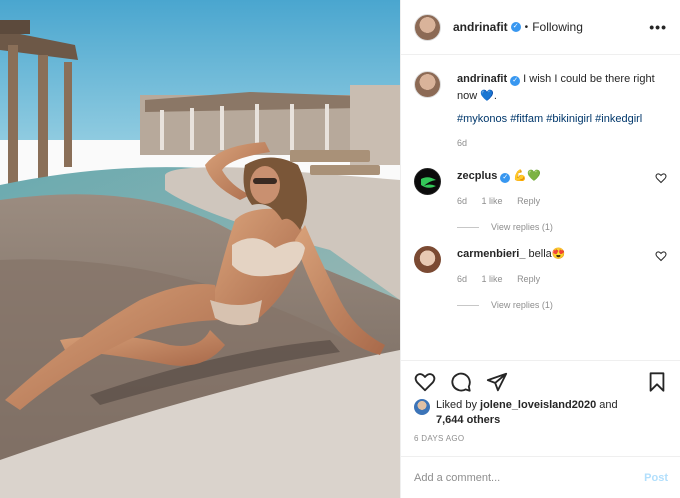 Image resolution: width=680 pixels, height=498 pixels. What do you see at coordinates (462, 143) in the screenshot?
I see `caption-age: 6d` at bounding box center [462, 143].